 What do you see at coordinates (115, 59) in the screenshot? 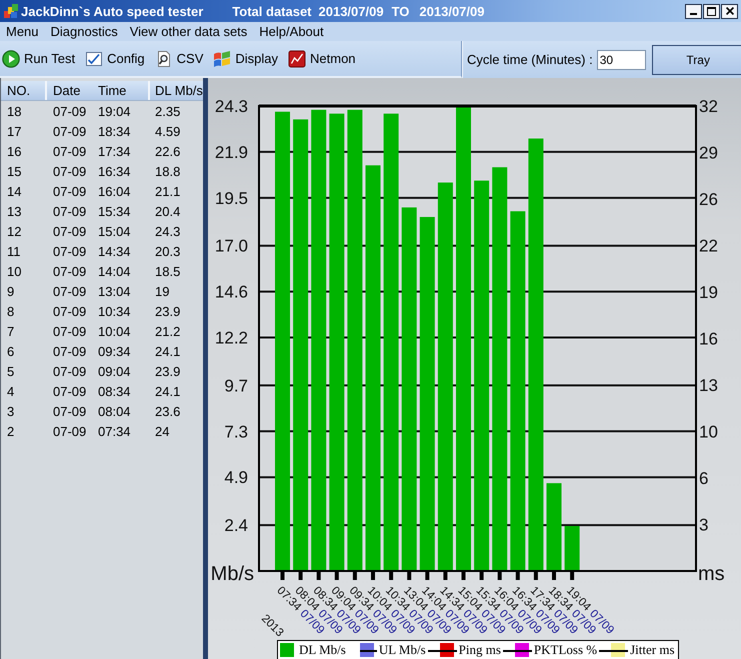
I see `toolbar-button: Config` at bounding box center [115, 59].